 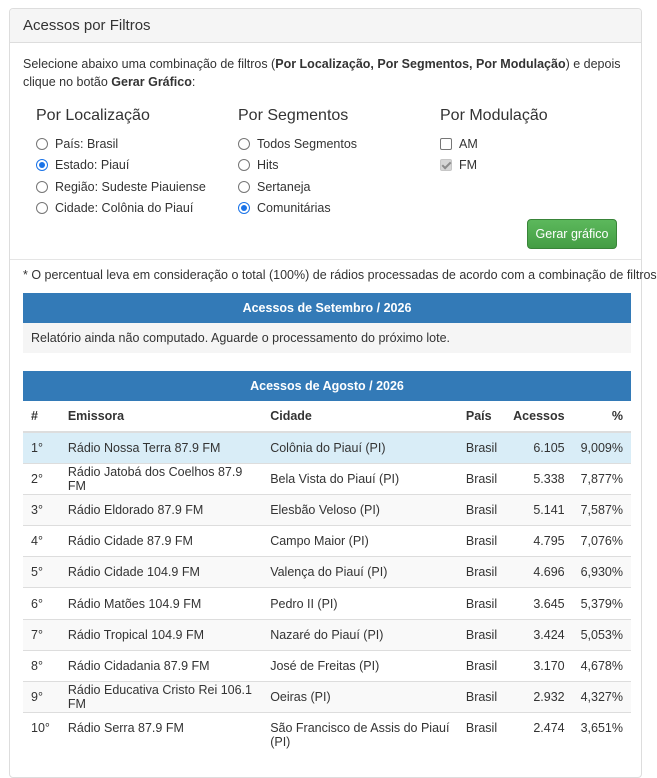 What do you see at coordinates (41, 603) in the screenshot?
I see `cell-rank: 6°` at bounding box center [41, 603].